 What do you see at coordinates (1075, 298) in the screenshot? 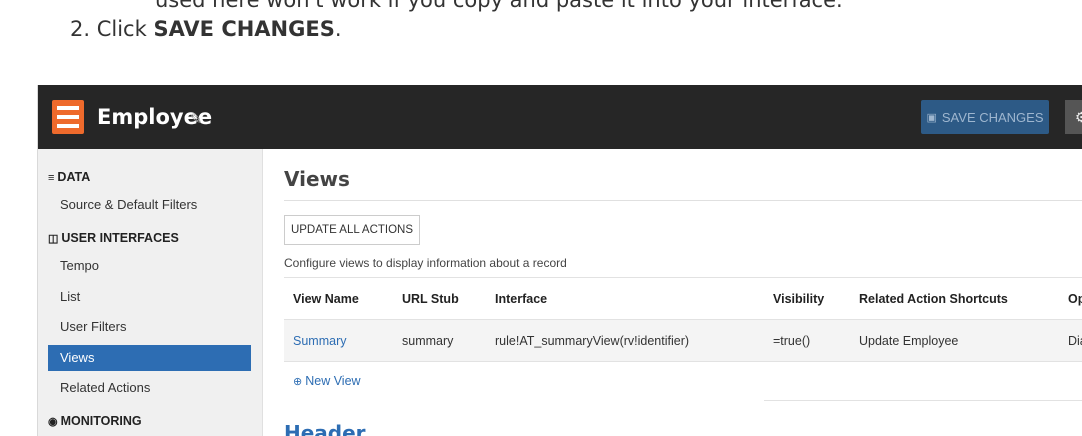
I see `column-options: Op` at bounding box center [1075, 298].